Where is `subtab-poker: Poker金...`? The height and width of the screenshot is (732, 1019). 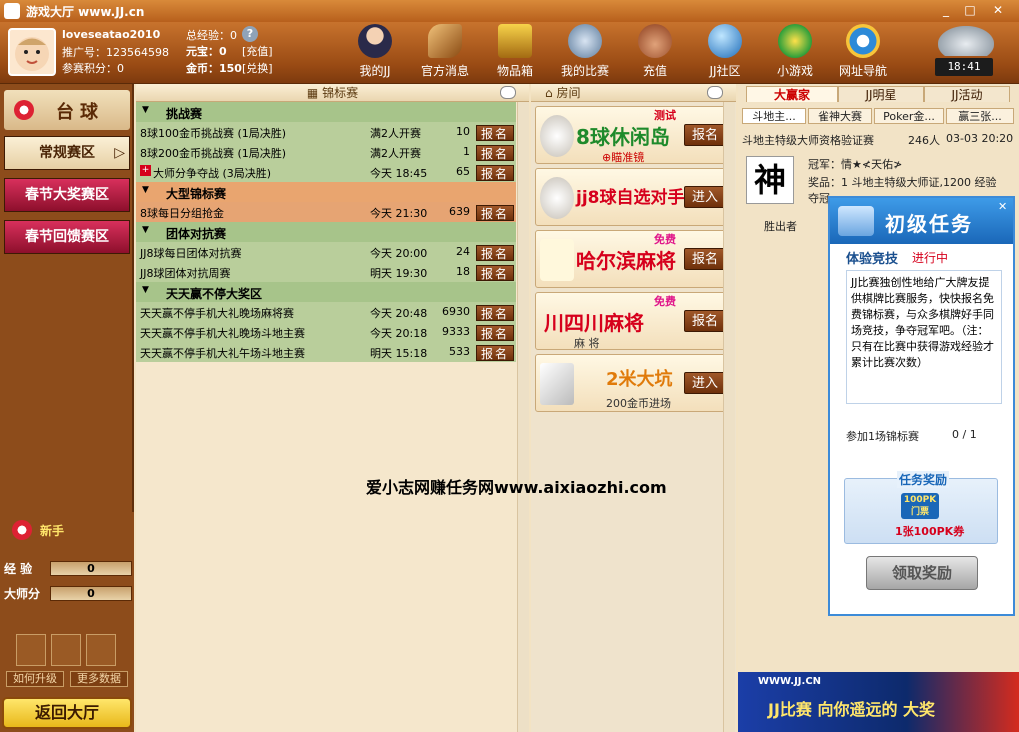 subtab-poker: Poker金... is located at coordinates (909, 116).